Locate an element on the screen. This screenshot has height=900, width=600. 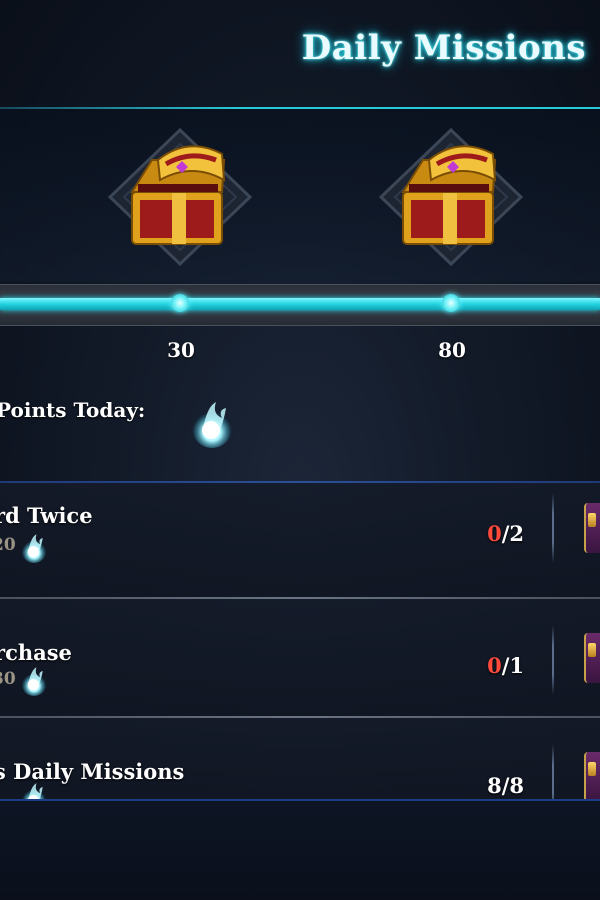
mission-progress-total: /1 is located at coordinates (512, 665).